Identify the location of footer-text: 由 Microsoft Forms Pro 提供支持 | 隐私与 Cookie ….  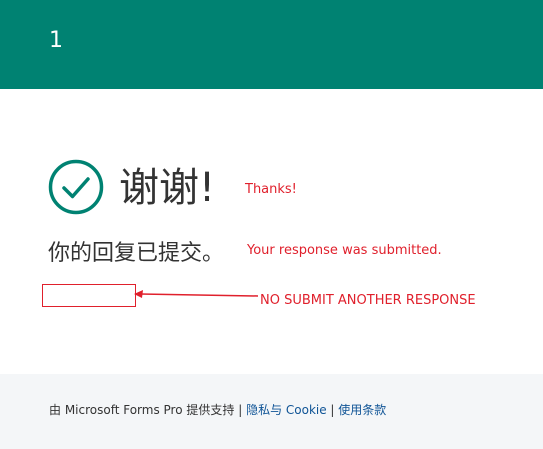
(217, 410).